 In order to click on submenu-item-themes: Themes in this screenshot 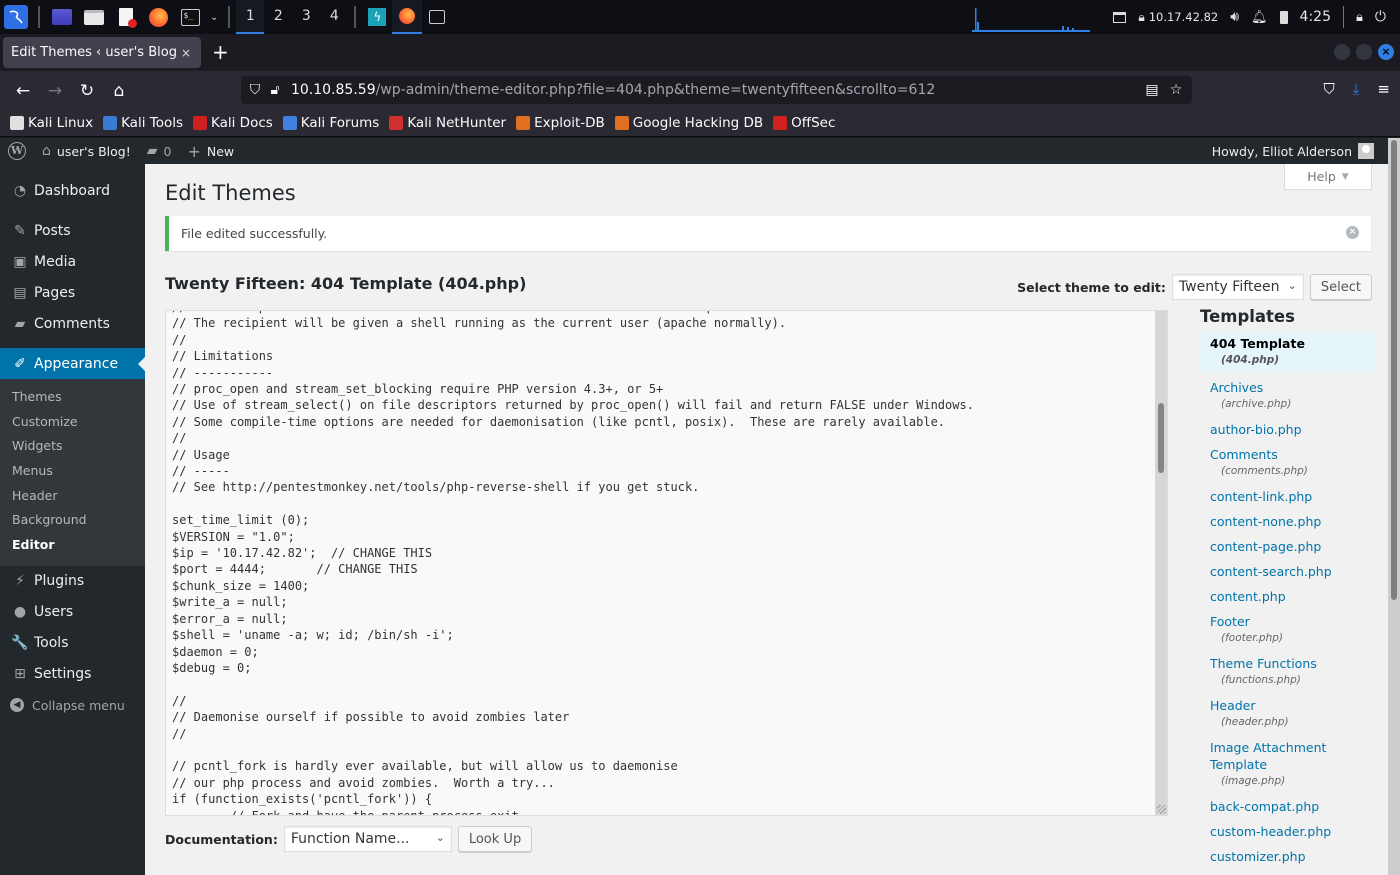, I will do `click(72, 397)`.